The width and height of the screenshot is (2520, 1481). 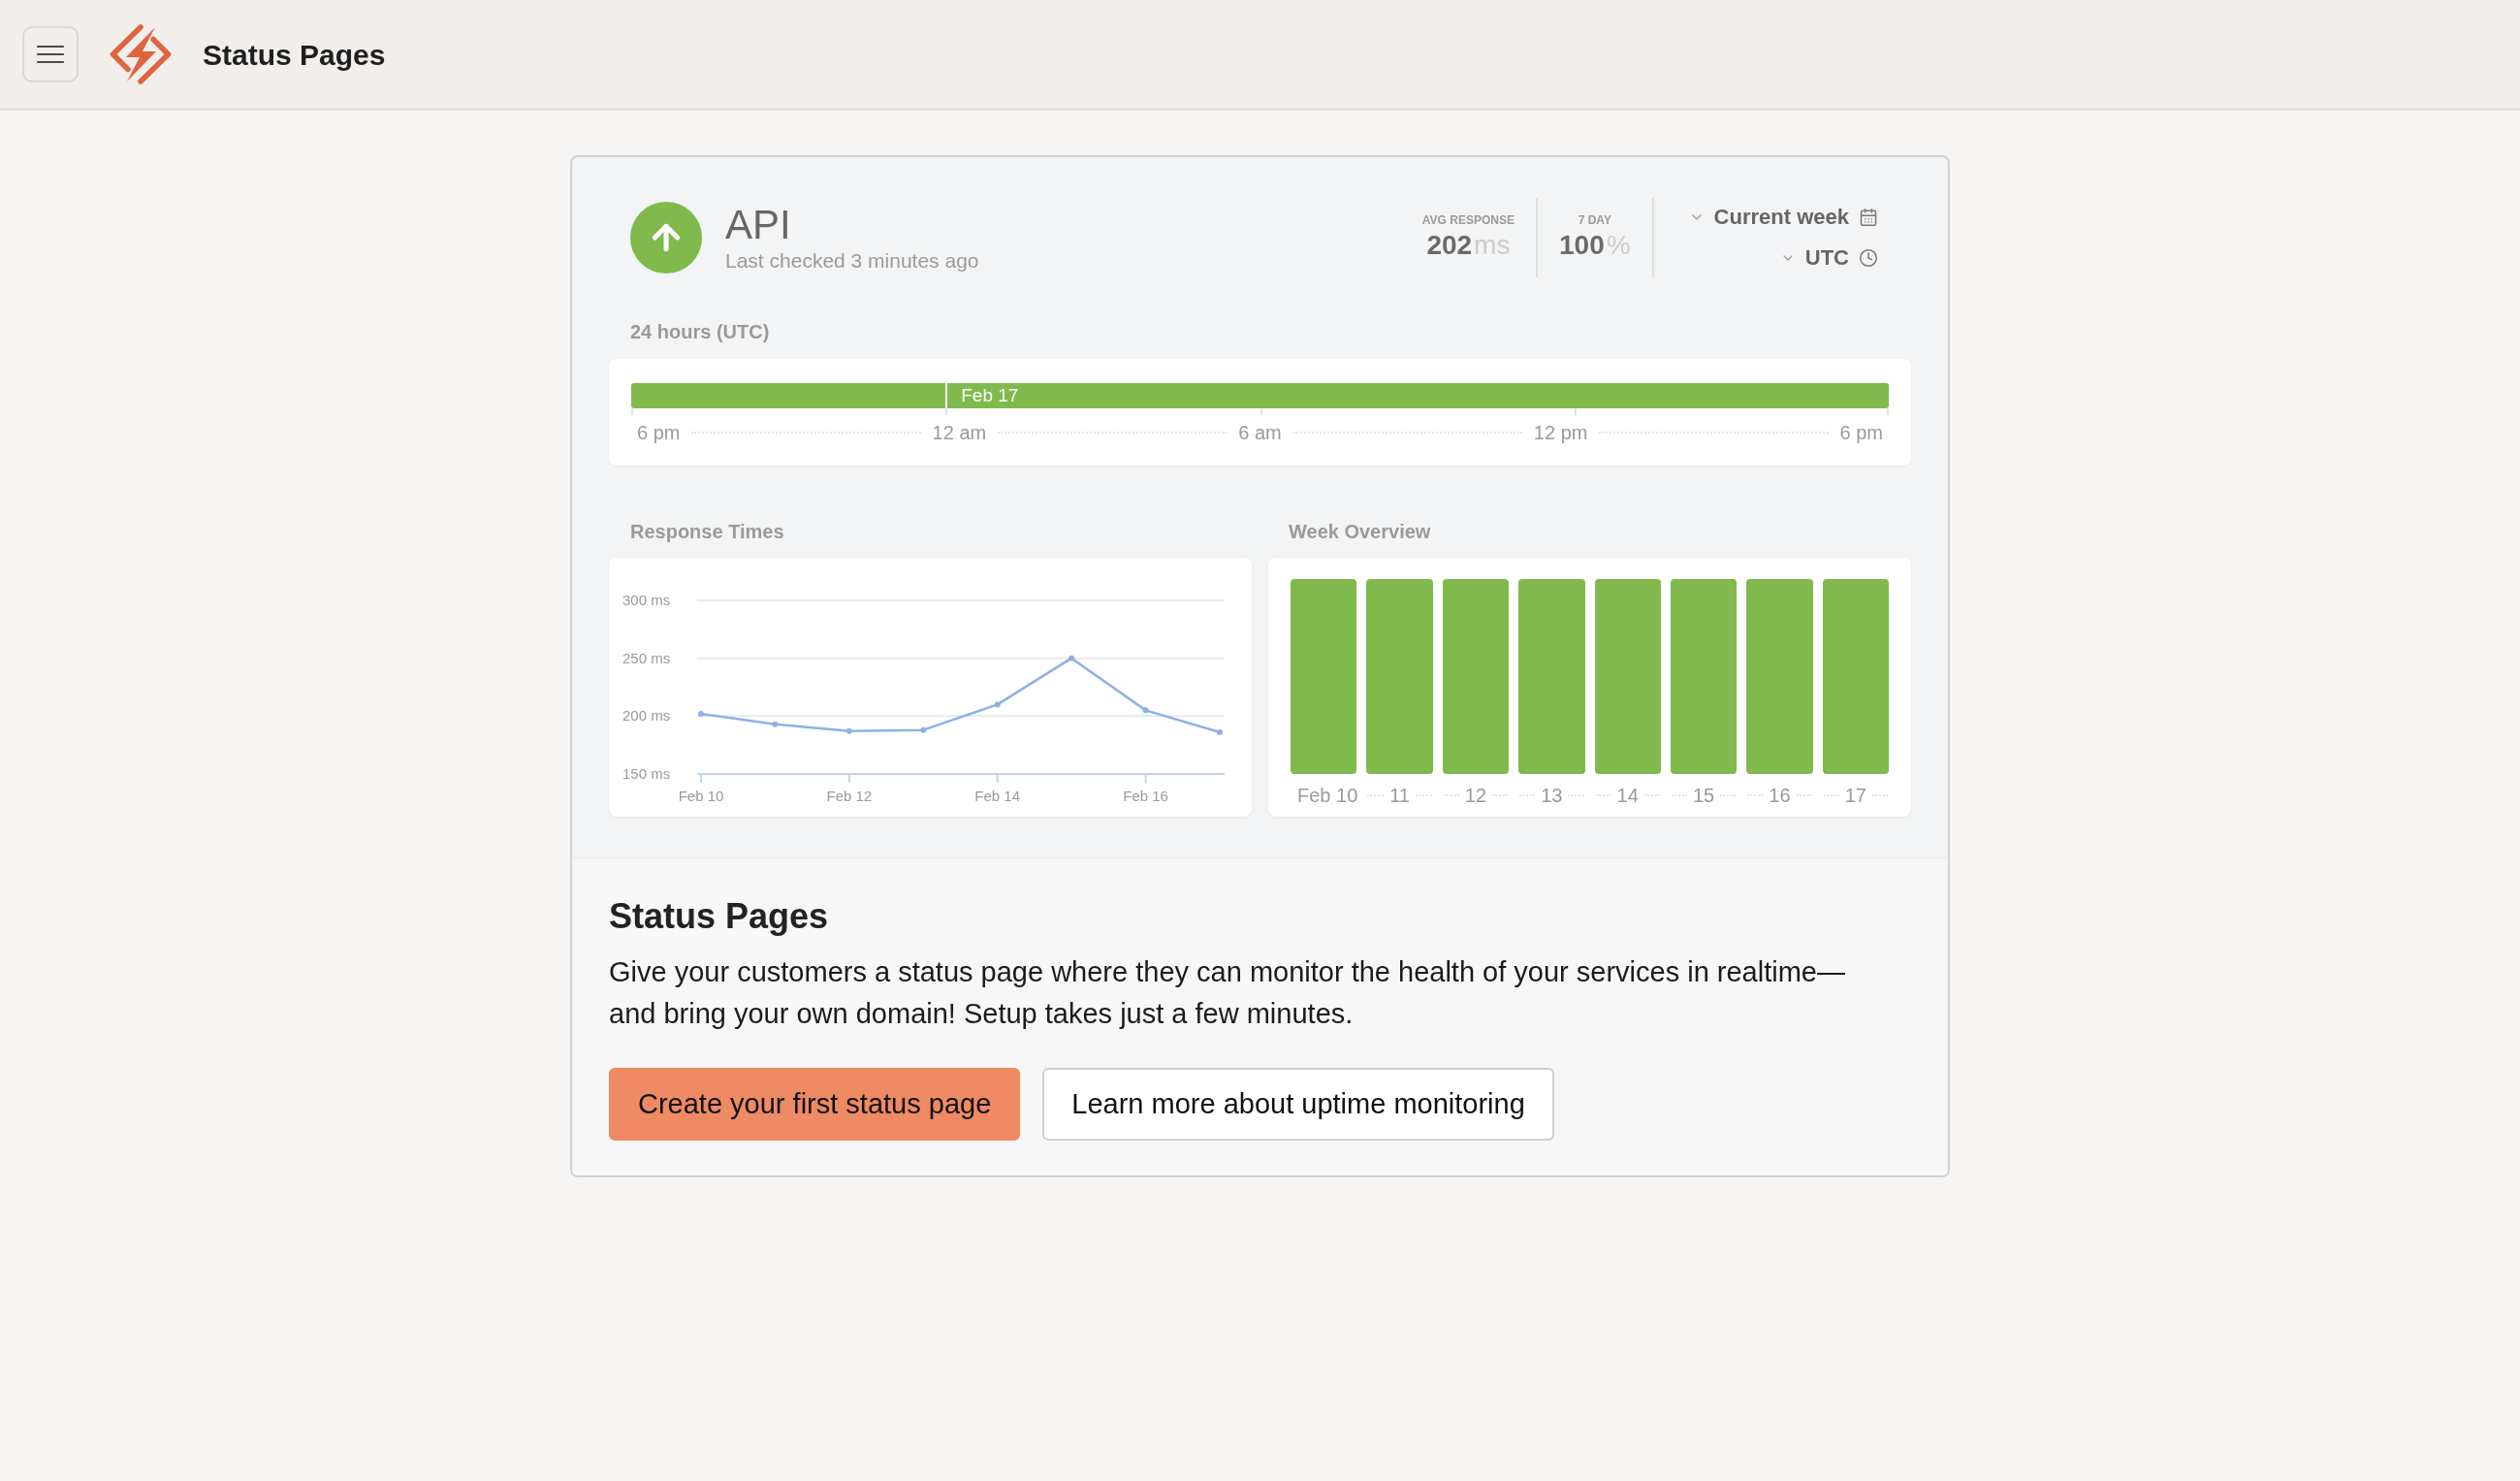 What do you see at coordinates (815, 1104) in the screenshot?
I see `primary-button: Create your first status page` at bounding box center [815, 1104].